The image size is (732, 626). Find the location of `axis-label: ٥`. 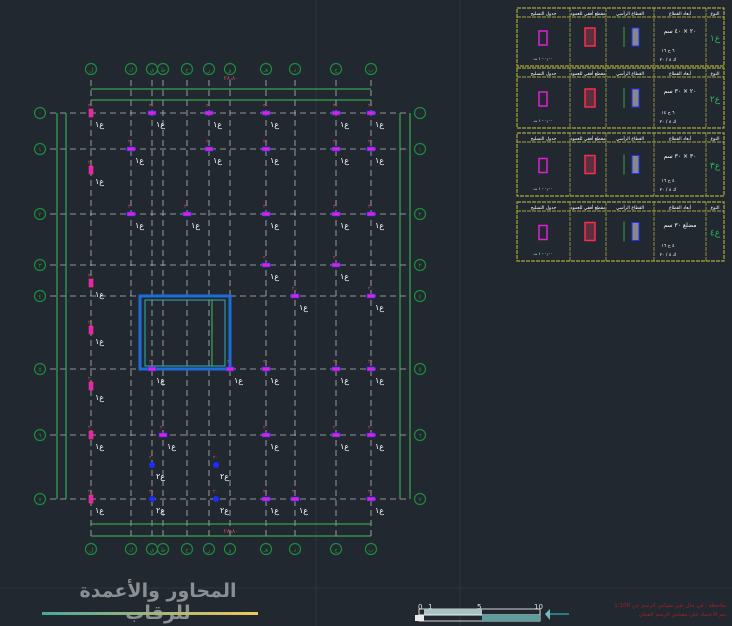

axis-label: ٥ is located at coordinates (39, 370).